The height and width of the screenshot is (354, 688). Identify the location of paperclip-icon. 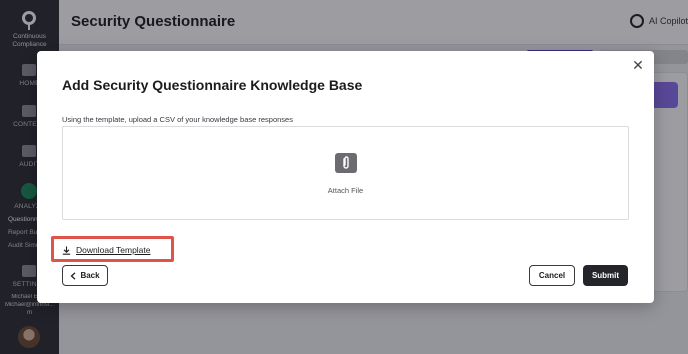
(346, 163).